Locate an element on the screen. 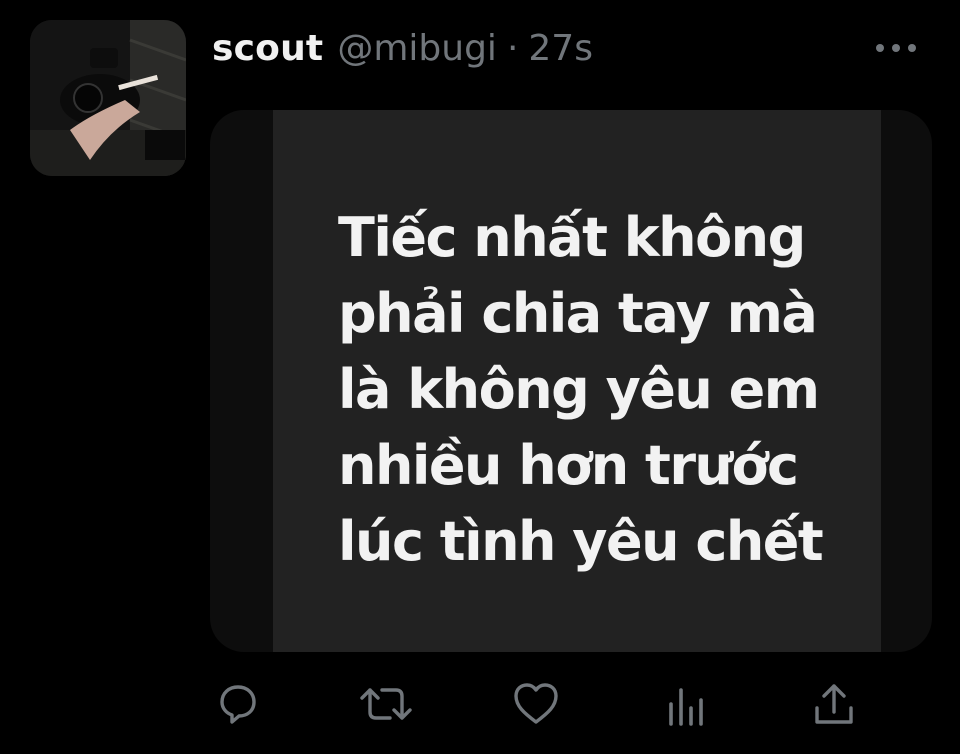  share-button is located at coordinates (834, 704).